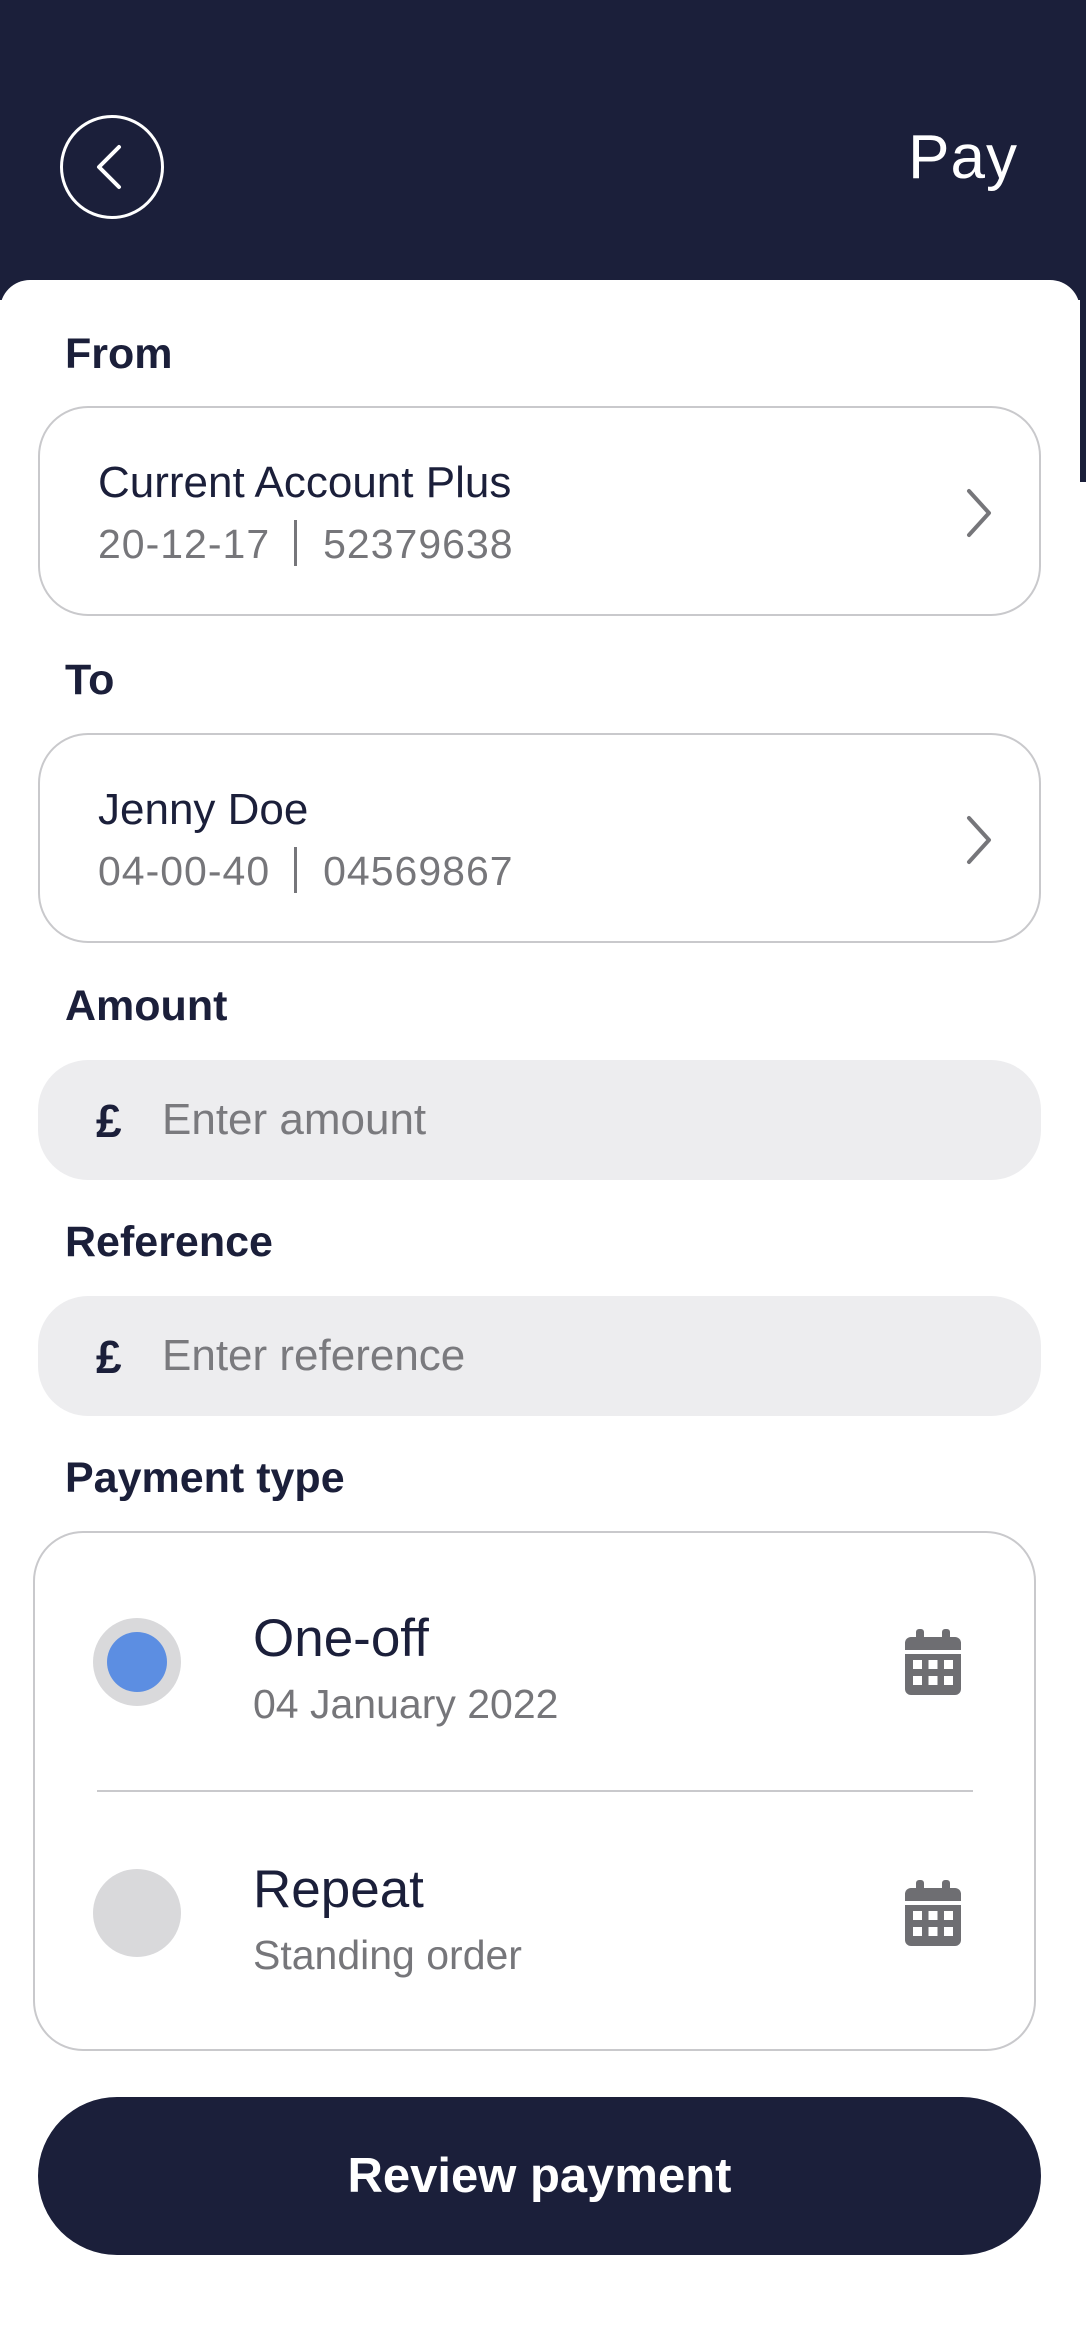 This screenshot has width=1086, height=2340. I want to click on from-account-number: 52379638, so click(418, 544).